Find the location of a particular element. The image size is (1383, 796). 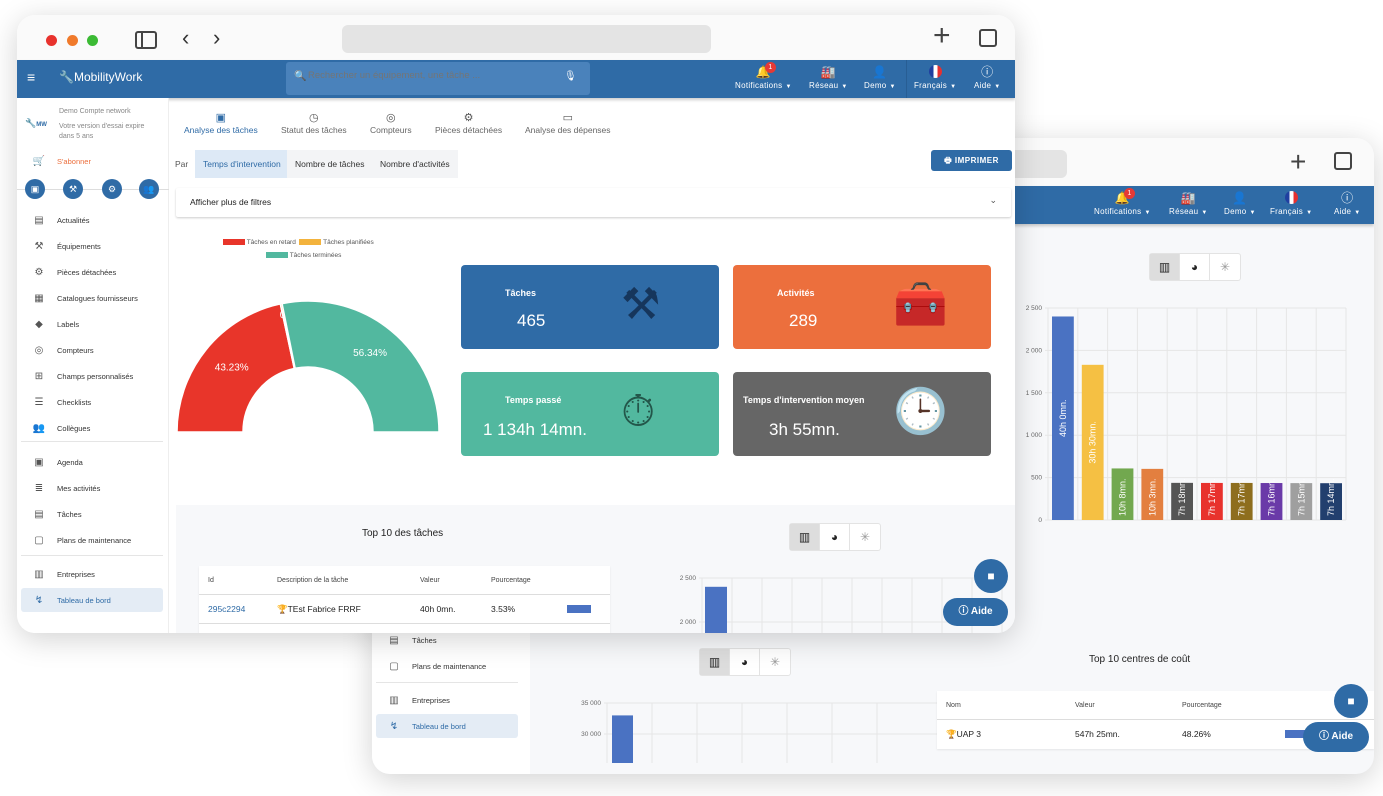

top-tasks-title: Top 10 des tâches is located at coordinates (403, 533).